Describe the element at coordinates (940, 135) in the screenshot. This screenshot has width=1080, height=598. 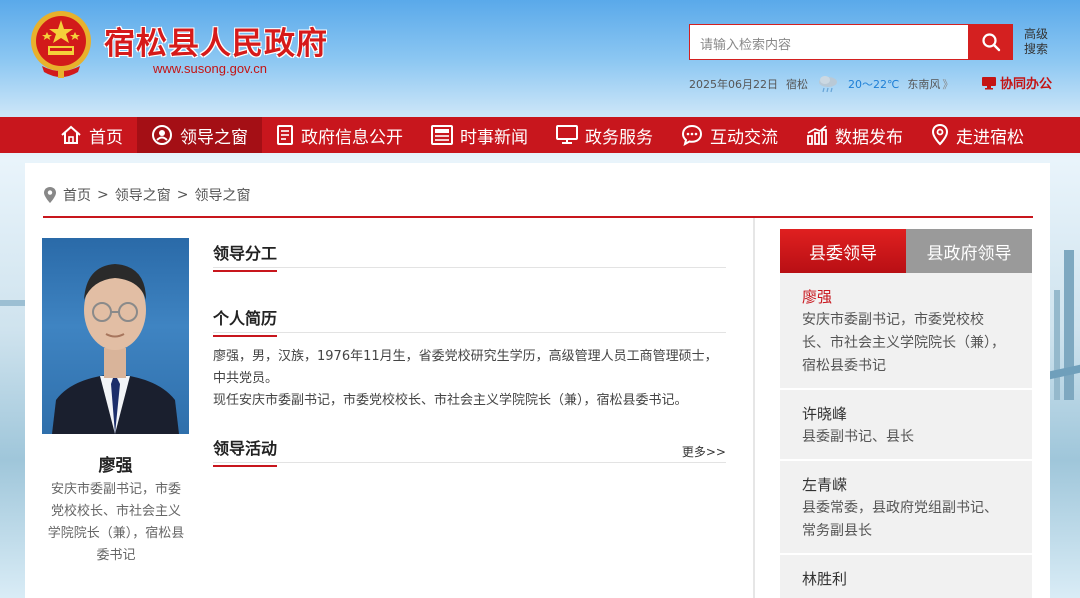
I see `location-icon` at that location.